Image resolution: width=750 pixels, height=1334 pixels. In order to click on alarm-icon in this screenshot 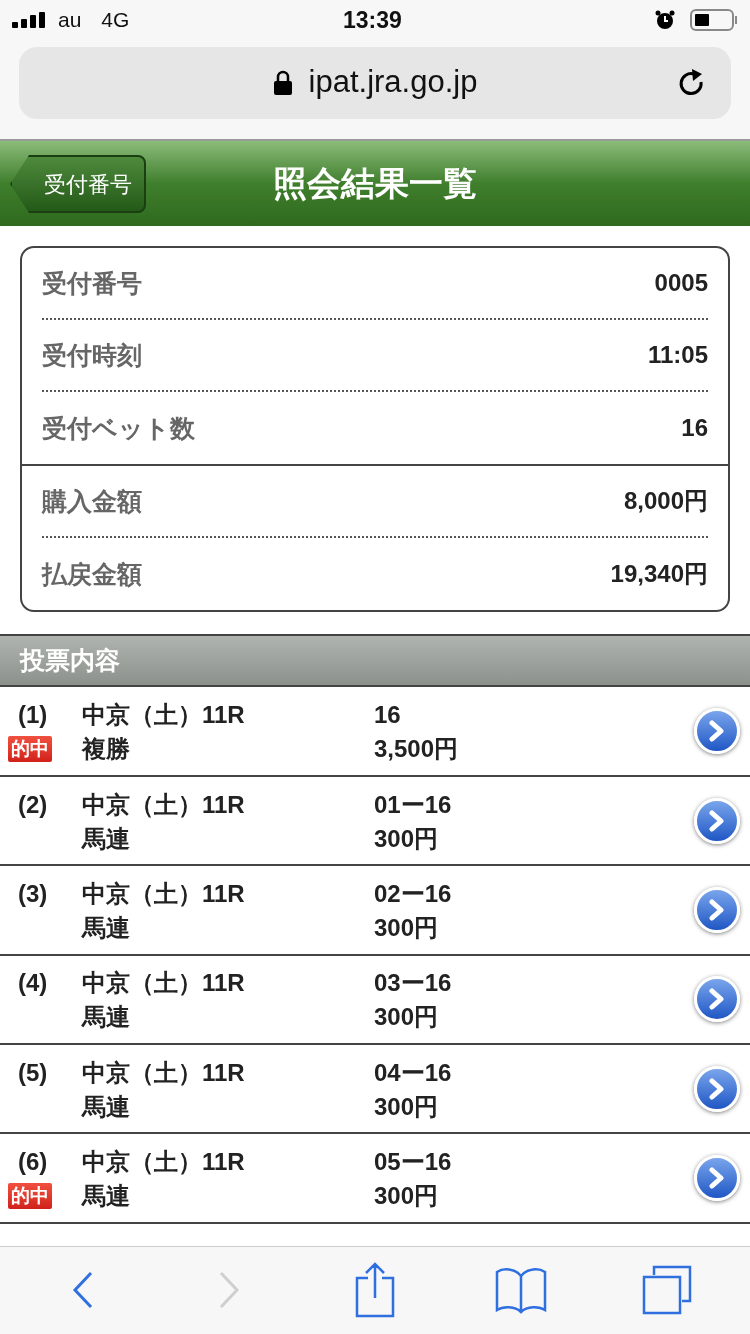, I will do `click(665, 19)`.